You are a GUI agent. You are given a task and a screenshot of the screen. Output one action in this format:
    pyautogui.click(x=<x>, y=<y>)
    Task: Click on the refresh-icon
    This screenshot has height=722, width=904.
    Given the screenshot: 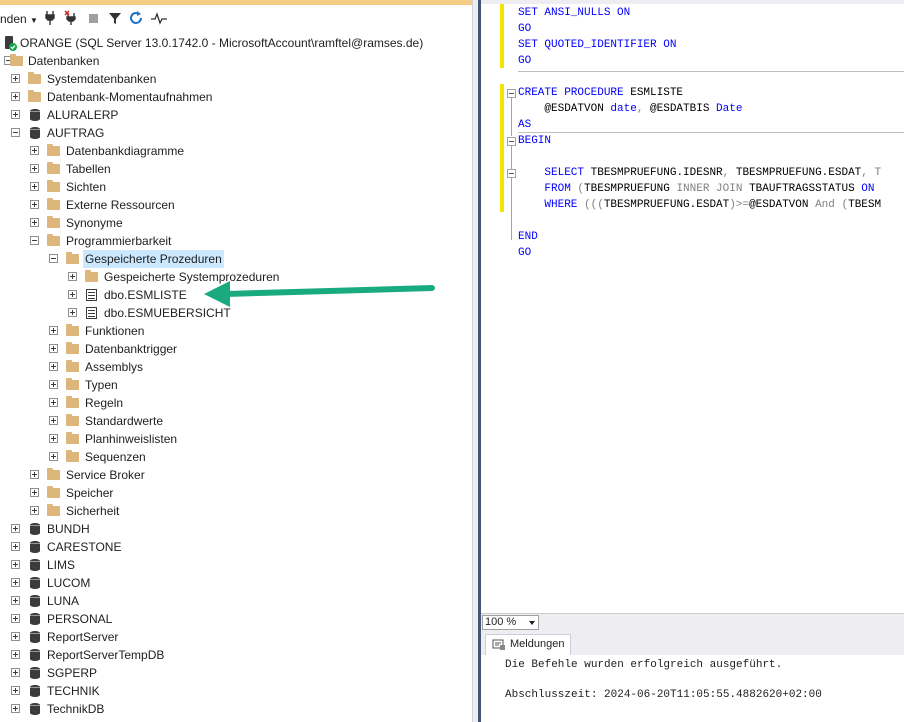 What is the action you would take?
    pyautogui.click(x=136, y=19)
    